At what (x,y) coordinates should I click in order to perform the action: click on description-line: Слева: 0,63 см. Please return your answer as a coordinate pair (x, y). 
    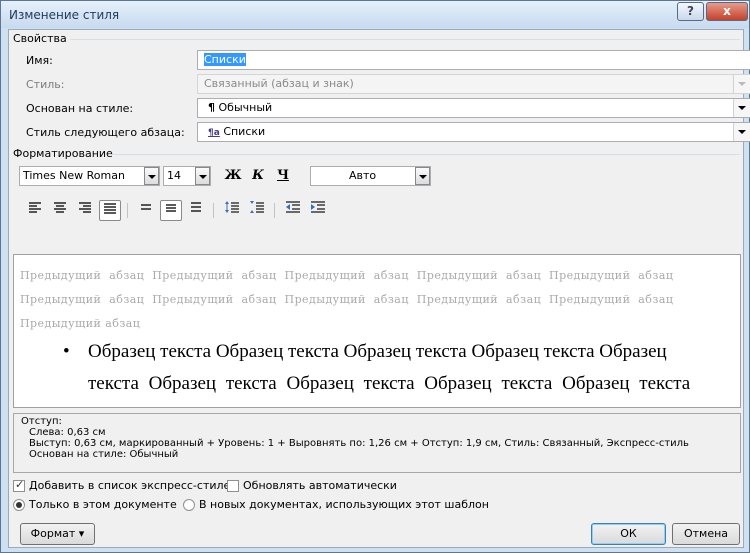
    Looking at the image, I should click on (67, 432).